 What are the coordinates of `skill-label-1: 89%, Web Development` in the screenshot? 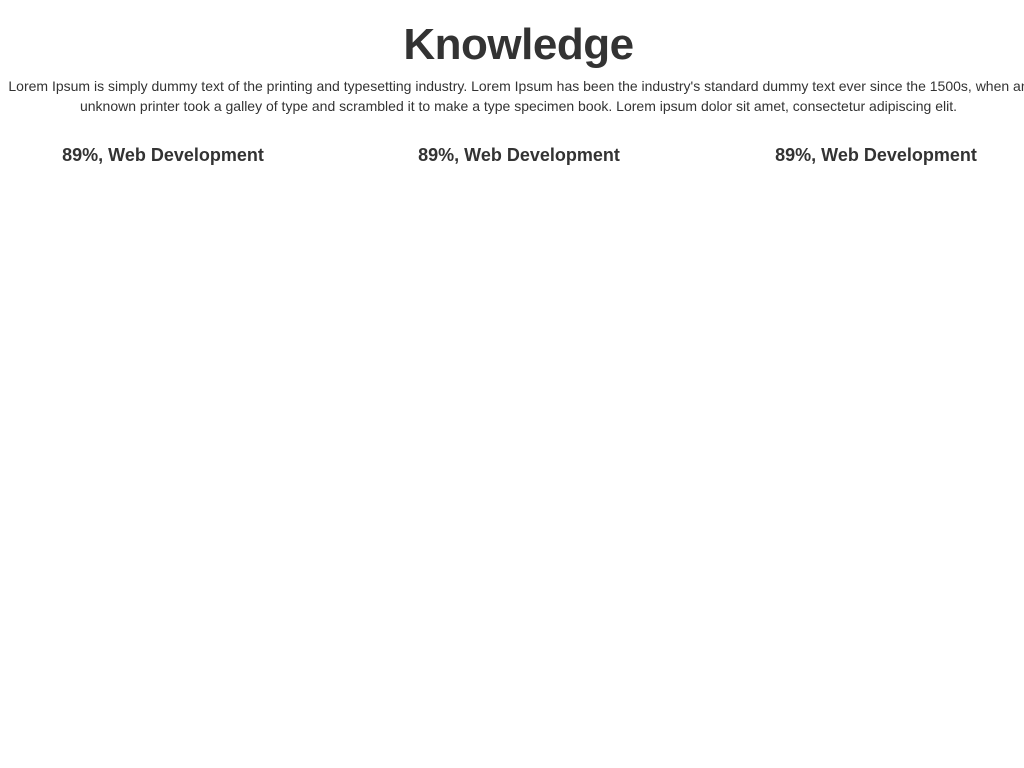 It's located at (163, 155).